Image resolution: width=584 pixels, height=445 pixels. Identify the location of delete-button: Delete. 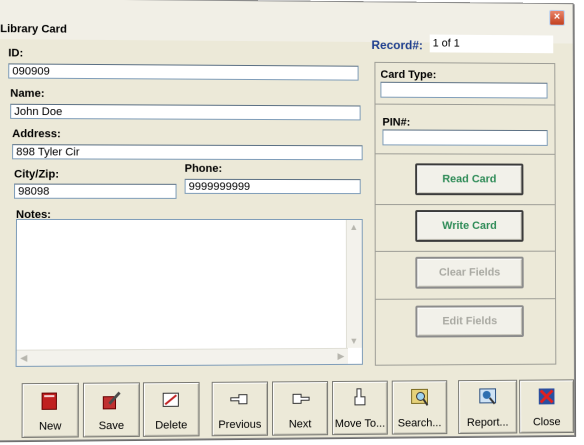
(171, 409).